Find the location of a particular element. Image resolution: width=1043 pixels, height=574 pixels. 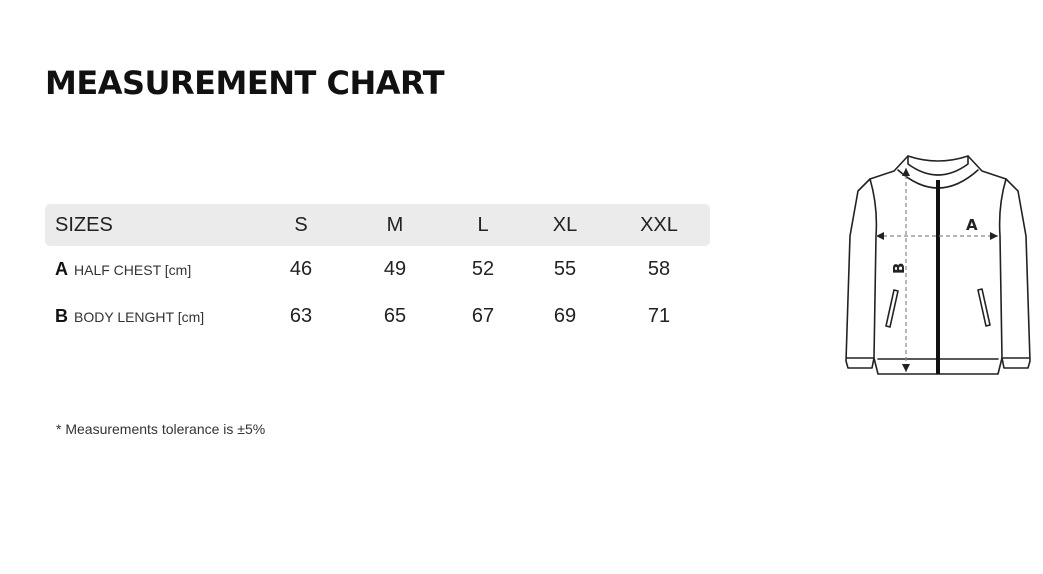

table-cell: 63 is located at coordinates (301, 316).